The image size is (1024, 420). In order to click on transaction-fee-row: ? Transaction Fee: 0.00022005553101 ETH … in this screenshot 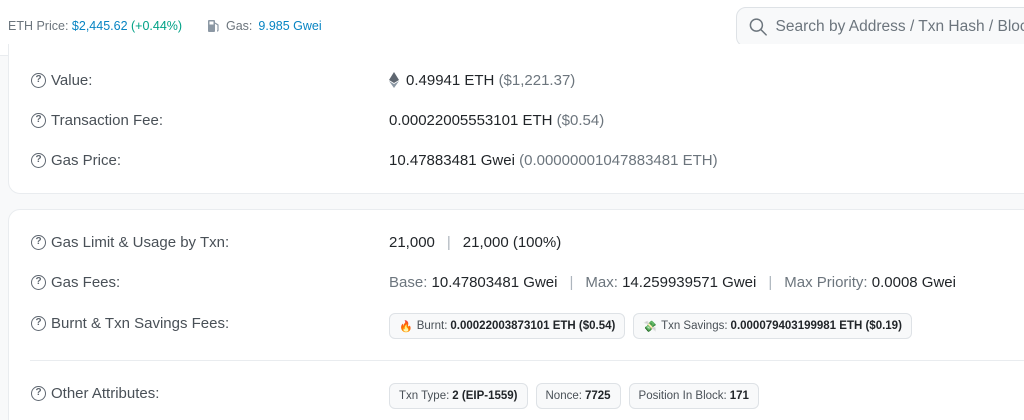, I will do `click(512, 120)`.